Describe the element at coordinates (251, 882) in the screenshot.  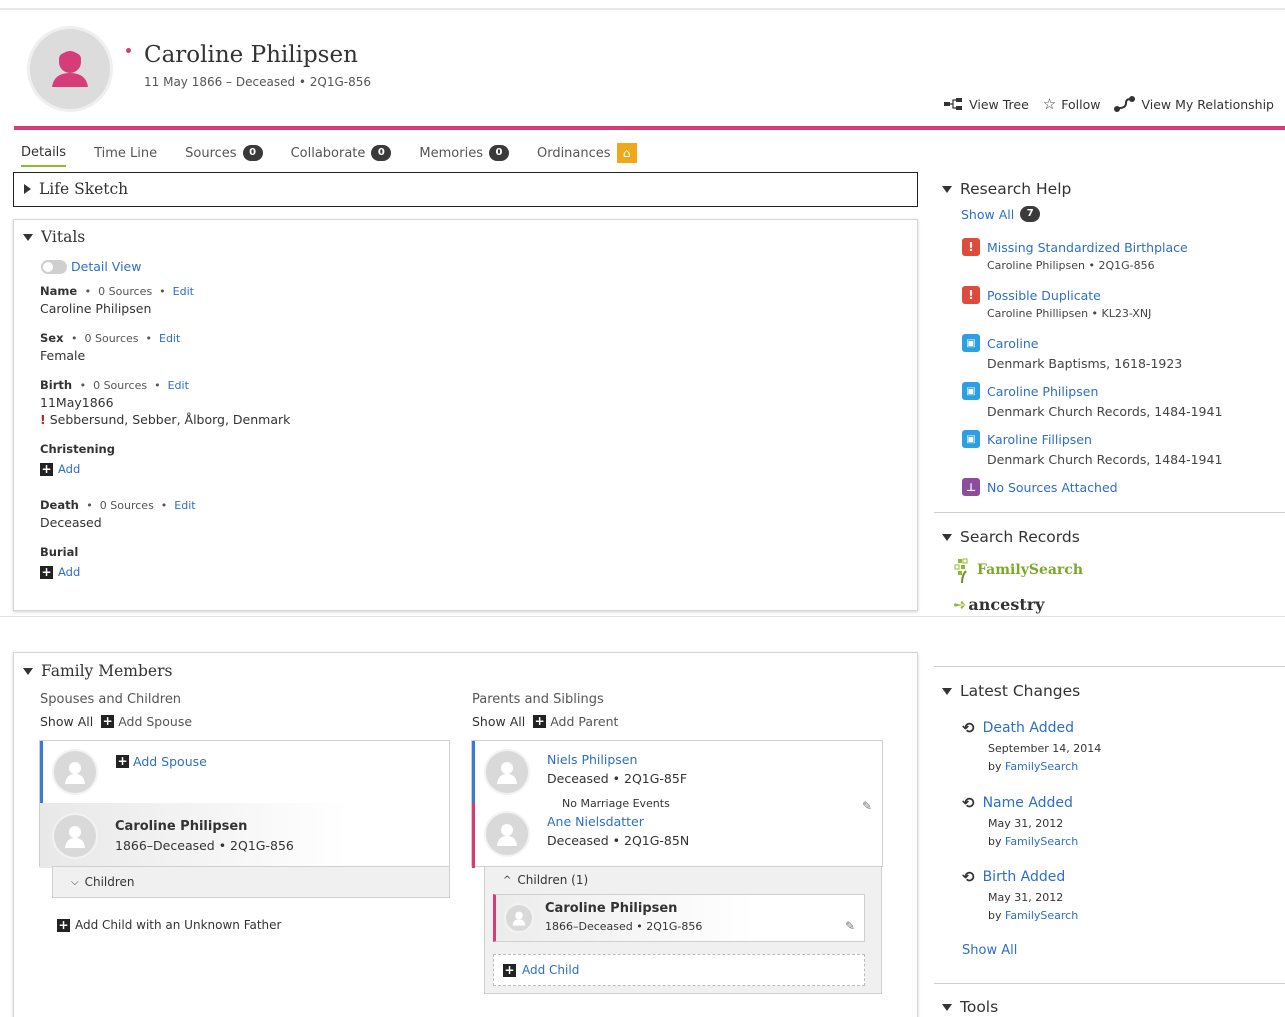
I see `children-toggle: ⌵ Children` at that location.